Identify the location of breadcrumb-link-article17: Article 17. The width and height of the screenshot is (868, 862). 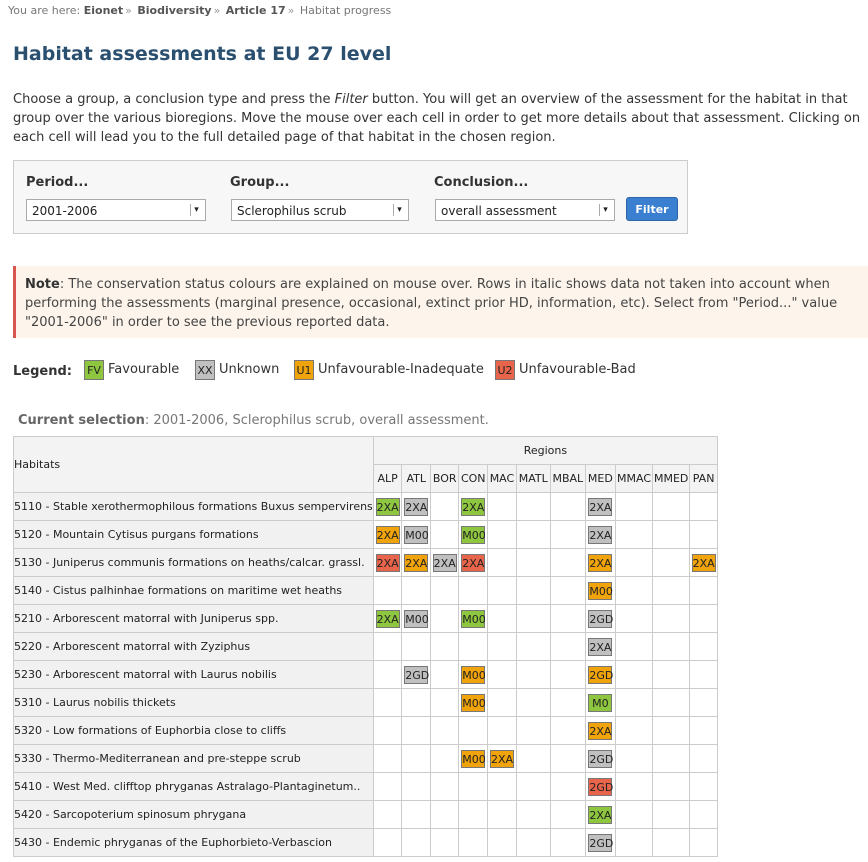
(256, 10).